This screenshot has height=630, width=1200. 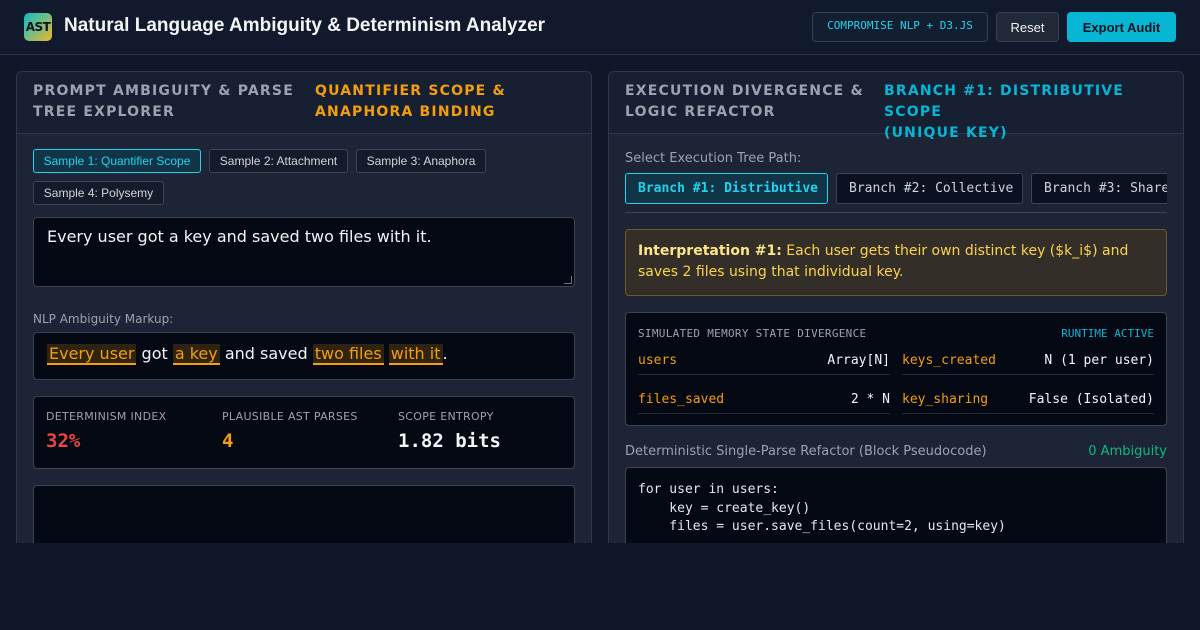 I want to click on scope-entropy-value: 1.82 bits, so click(x=449, y=441).